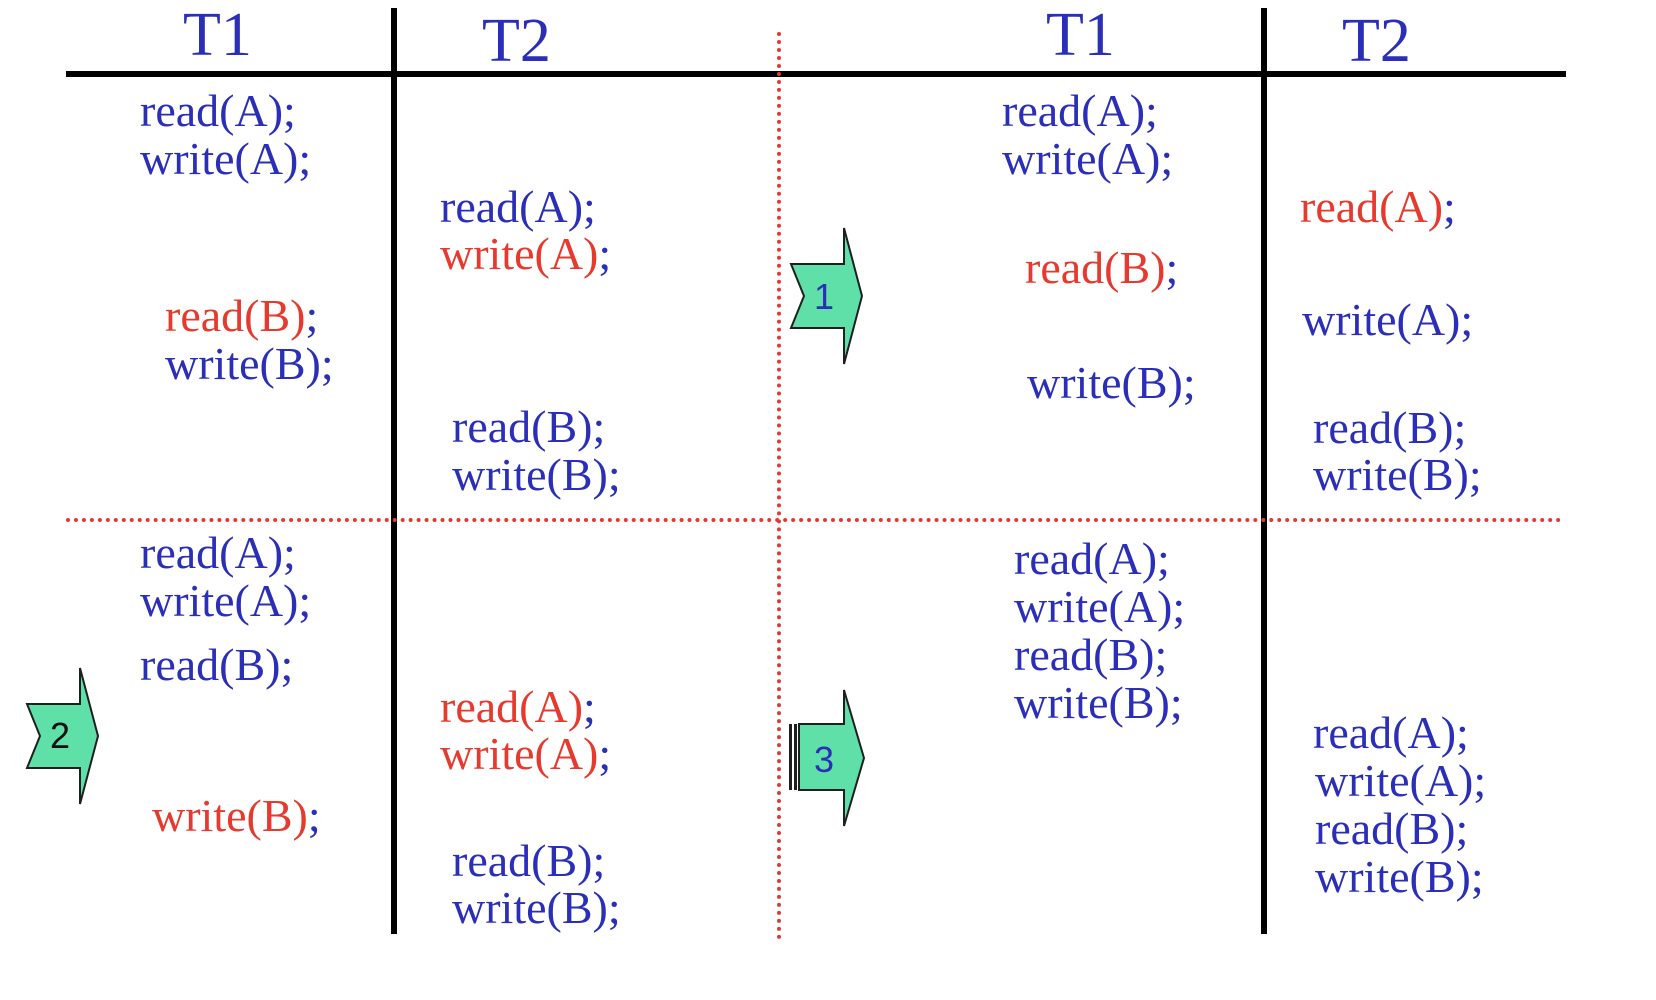  What do you see at coordinates (536, 475) in the screenshot?
I see `op-tl-t2-3: write(B);` at bounding box center [536, 475].